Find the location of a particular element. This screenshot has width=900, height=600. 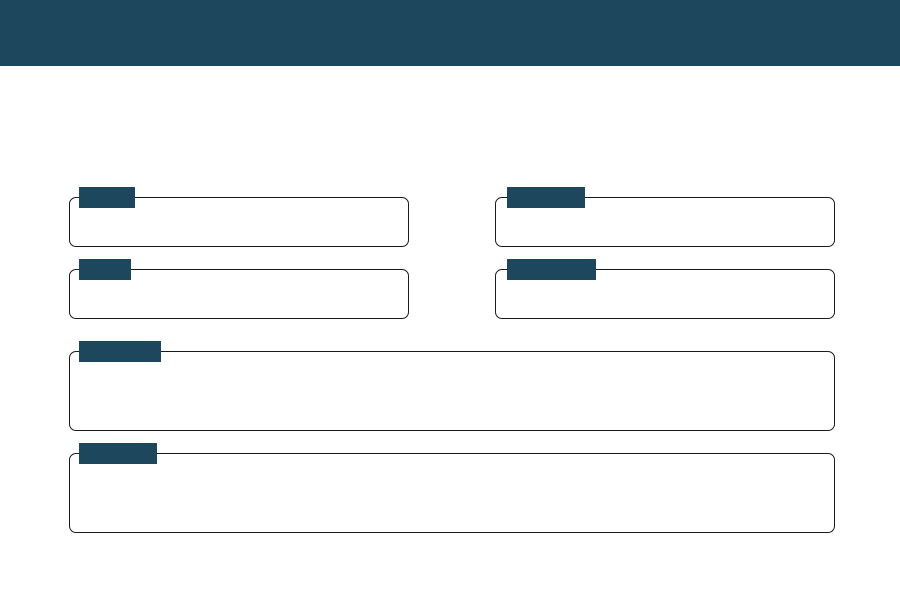

header-bar is located at coordinates (450, 33).